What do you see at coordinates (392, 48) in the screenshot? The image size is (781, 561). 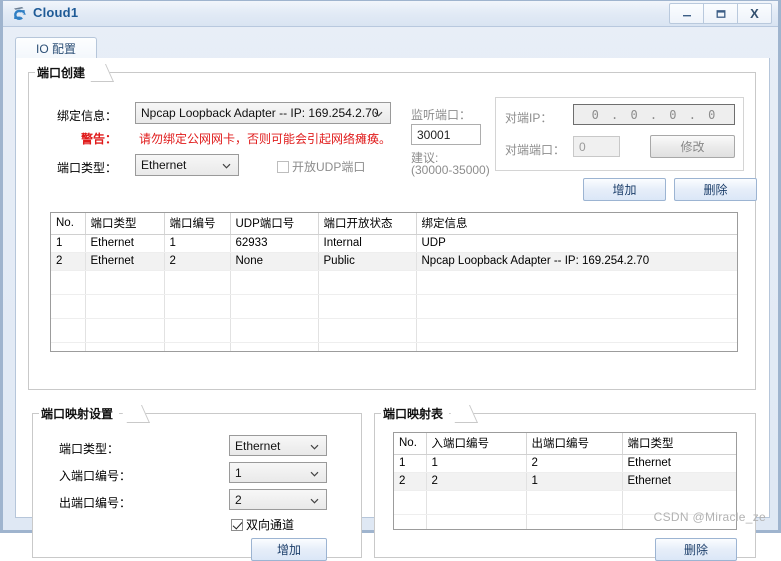 I see `tab-strip: IO 配置` at bounding box center [392, 48].